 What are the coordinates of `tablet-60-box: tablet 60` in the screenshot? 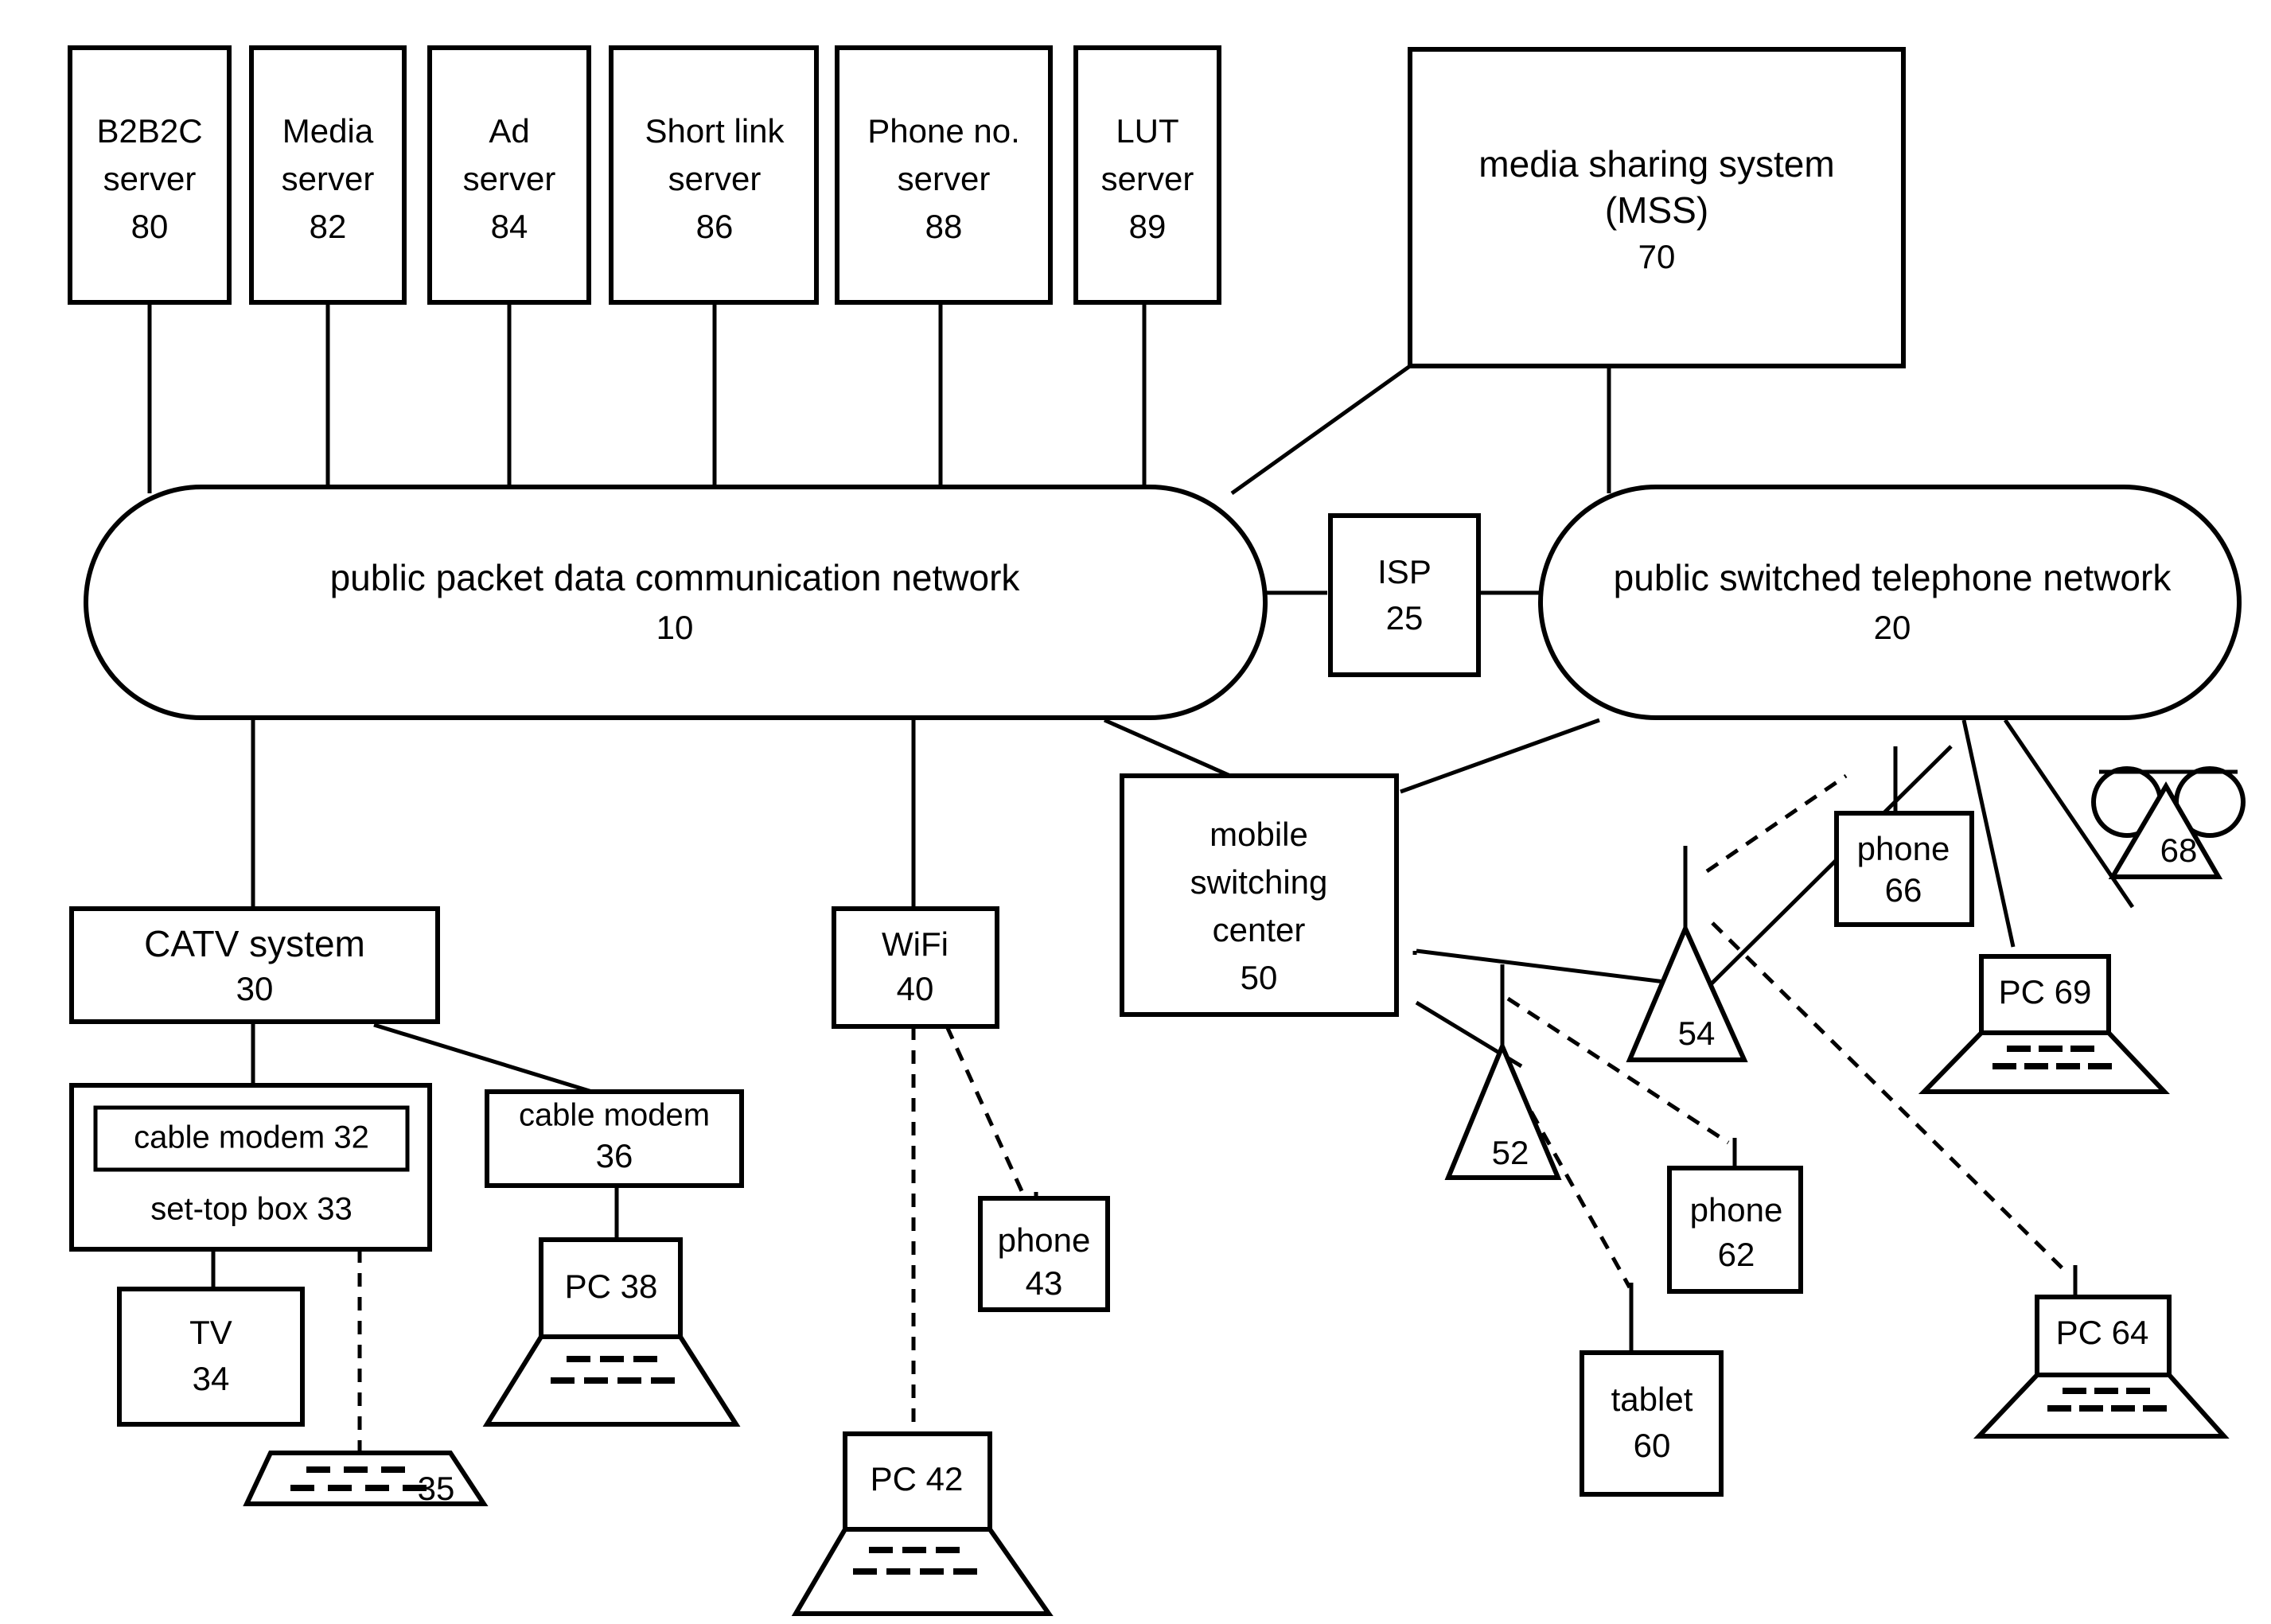 It's located at (1652, 1390).